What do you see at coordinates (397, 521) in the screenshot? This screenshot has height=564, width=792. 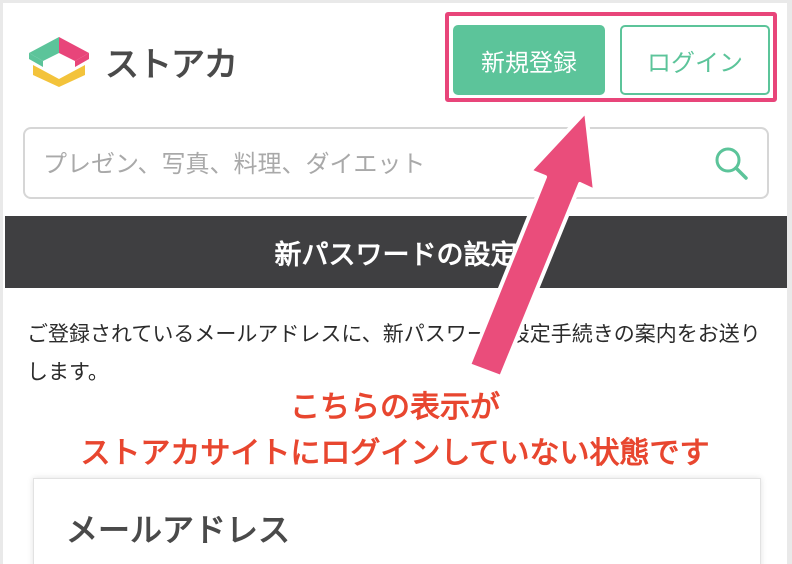 I see `email-form-card: メールアドレス` at bounding box center [397, 521].